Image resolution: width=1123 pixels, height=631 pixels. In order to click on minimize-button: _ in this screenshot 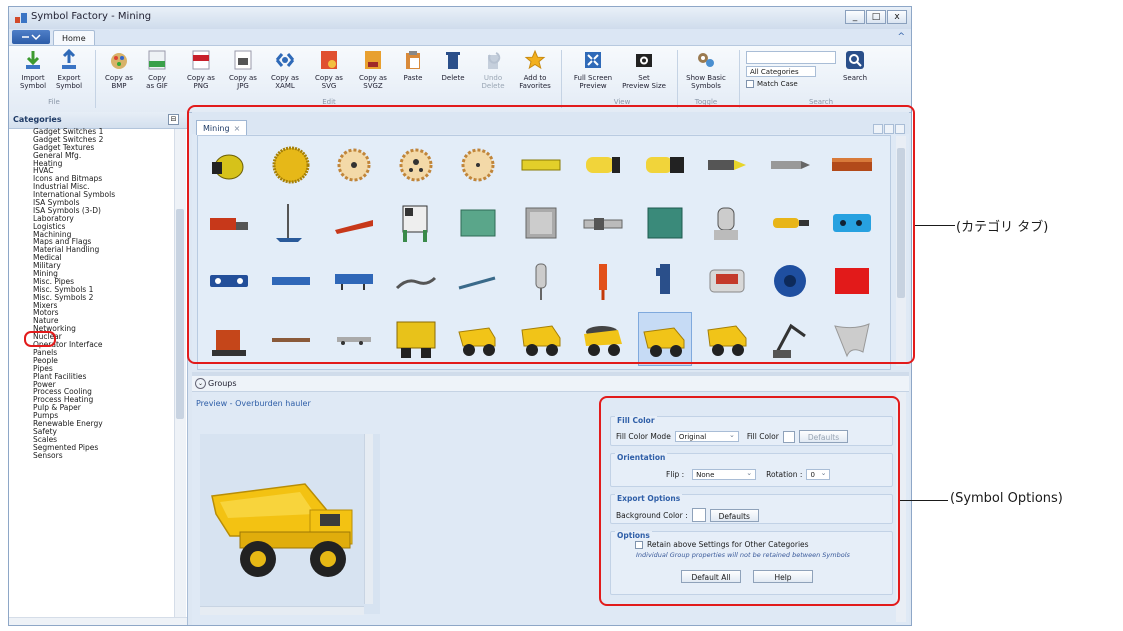, I will do `click(855, 17)`.